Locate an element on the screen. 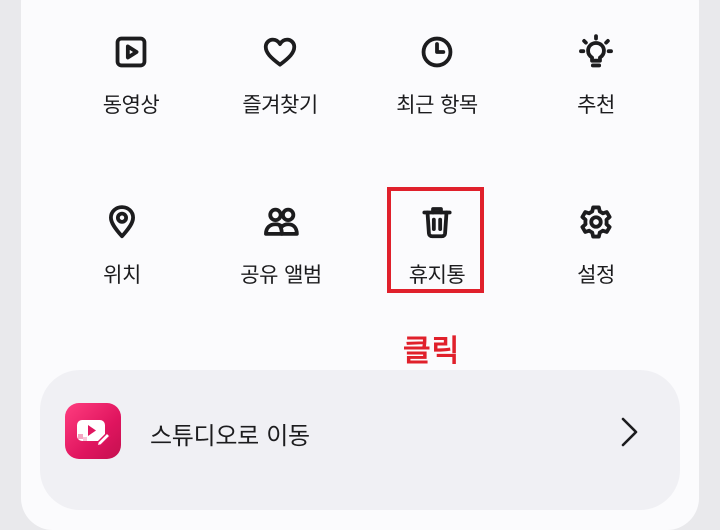 This screenshot has width=720, height=530. menu-item-recent: 최근 항목 is located at coordinates (437, 86).